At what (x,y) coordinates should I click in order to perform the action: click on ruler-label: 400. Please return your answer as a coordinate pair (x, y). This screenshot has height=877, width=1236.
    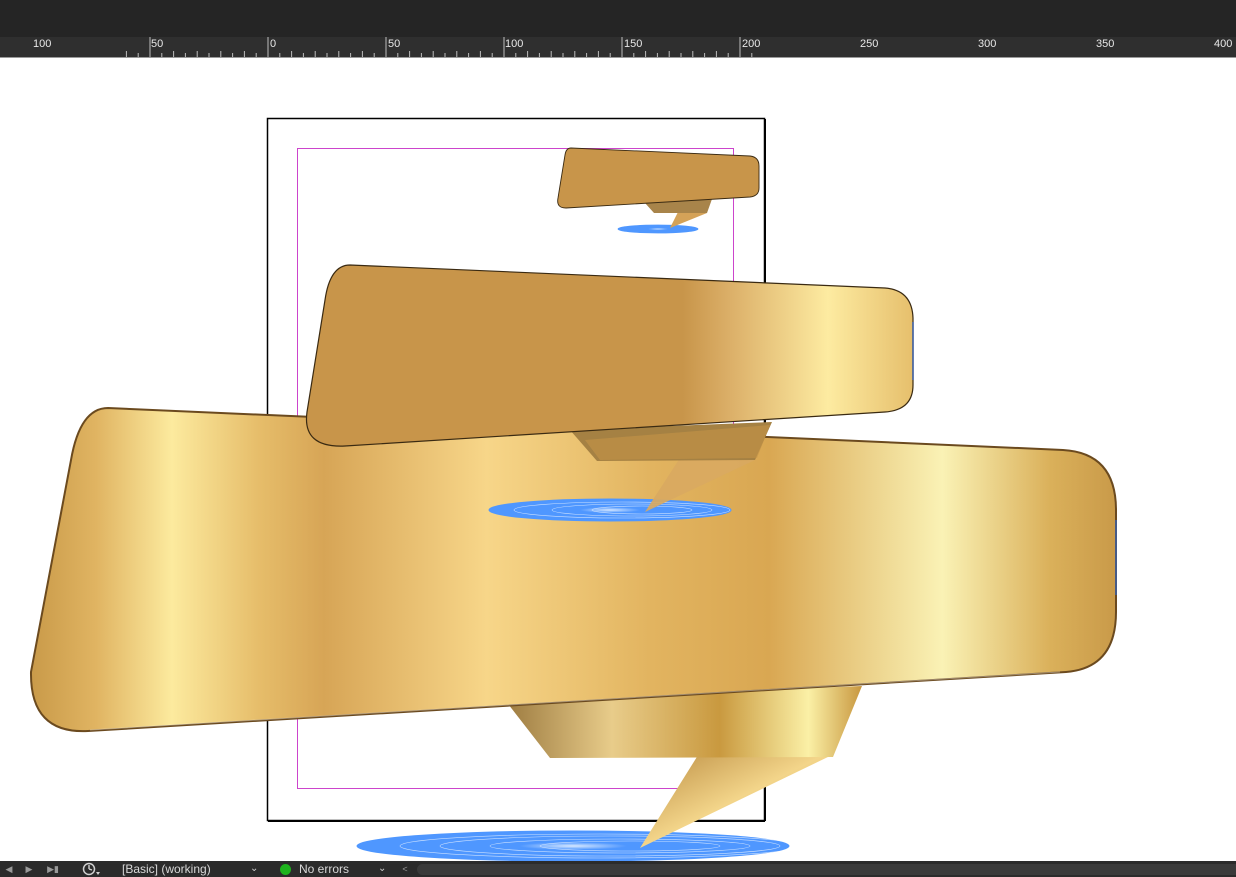
    Looking at the image, I should click on (1223, 44).